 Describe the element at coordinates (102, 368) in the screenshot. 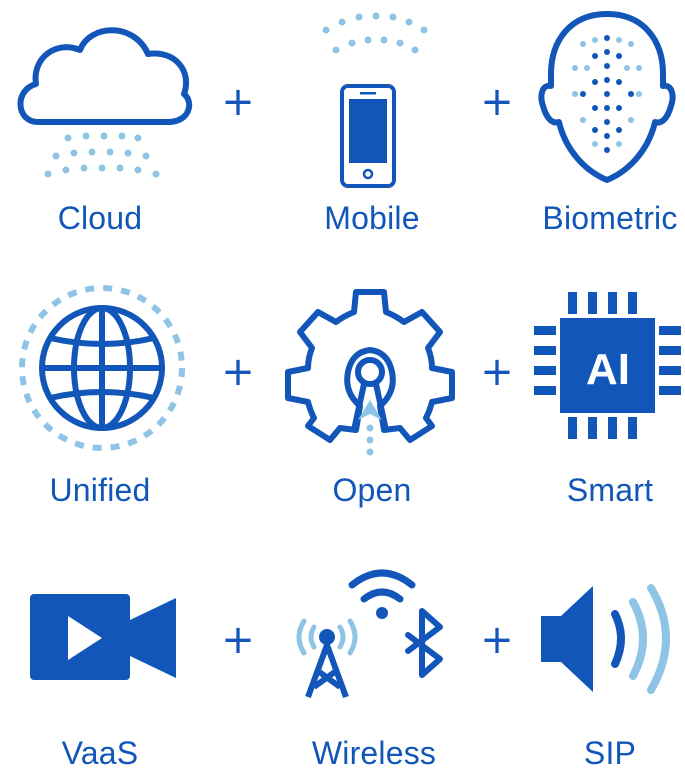

I see `globe-icon` at that location.